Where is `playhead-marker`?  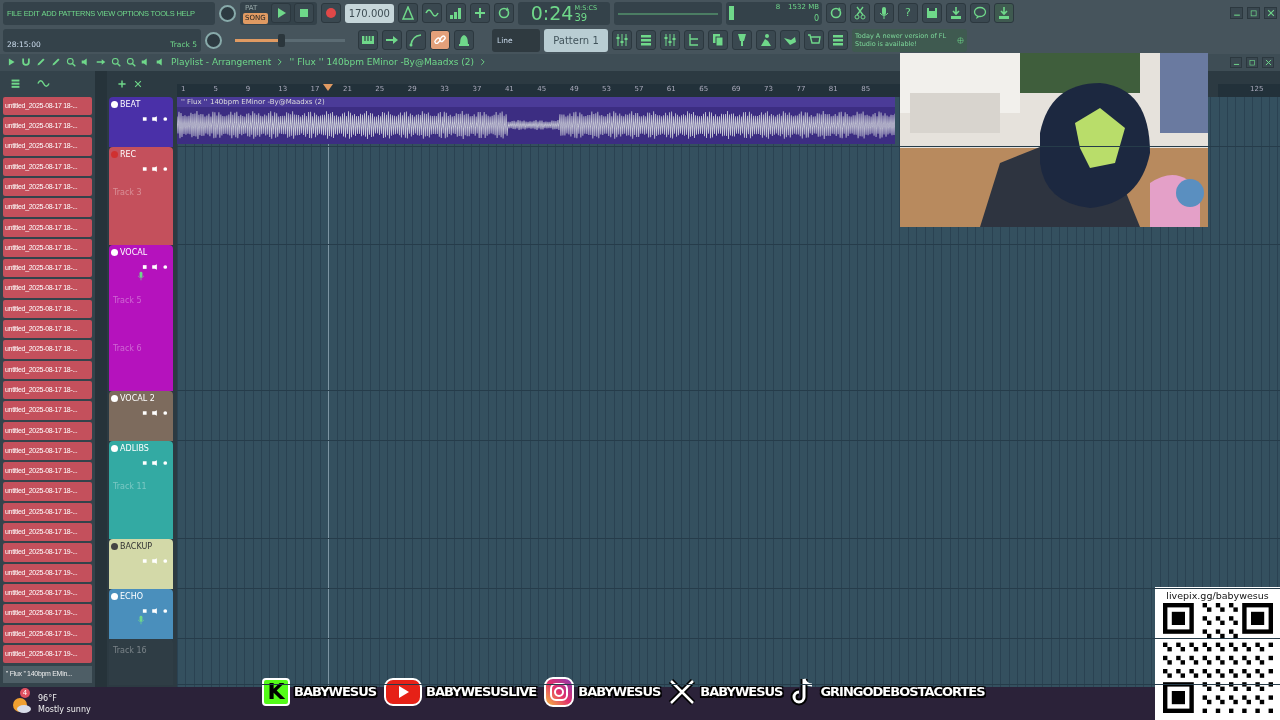
playhead-marker is located at coordinates (328, 87).